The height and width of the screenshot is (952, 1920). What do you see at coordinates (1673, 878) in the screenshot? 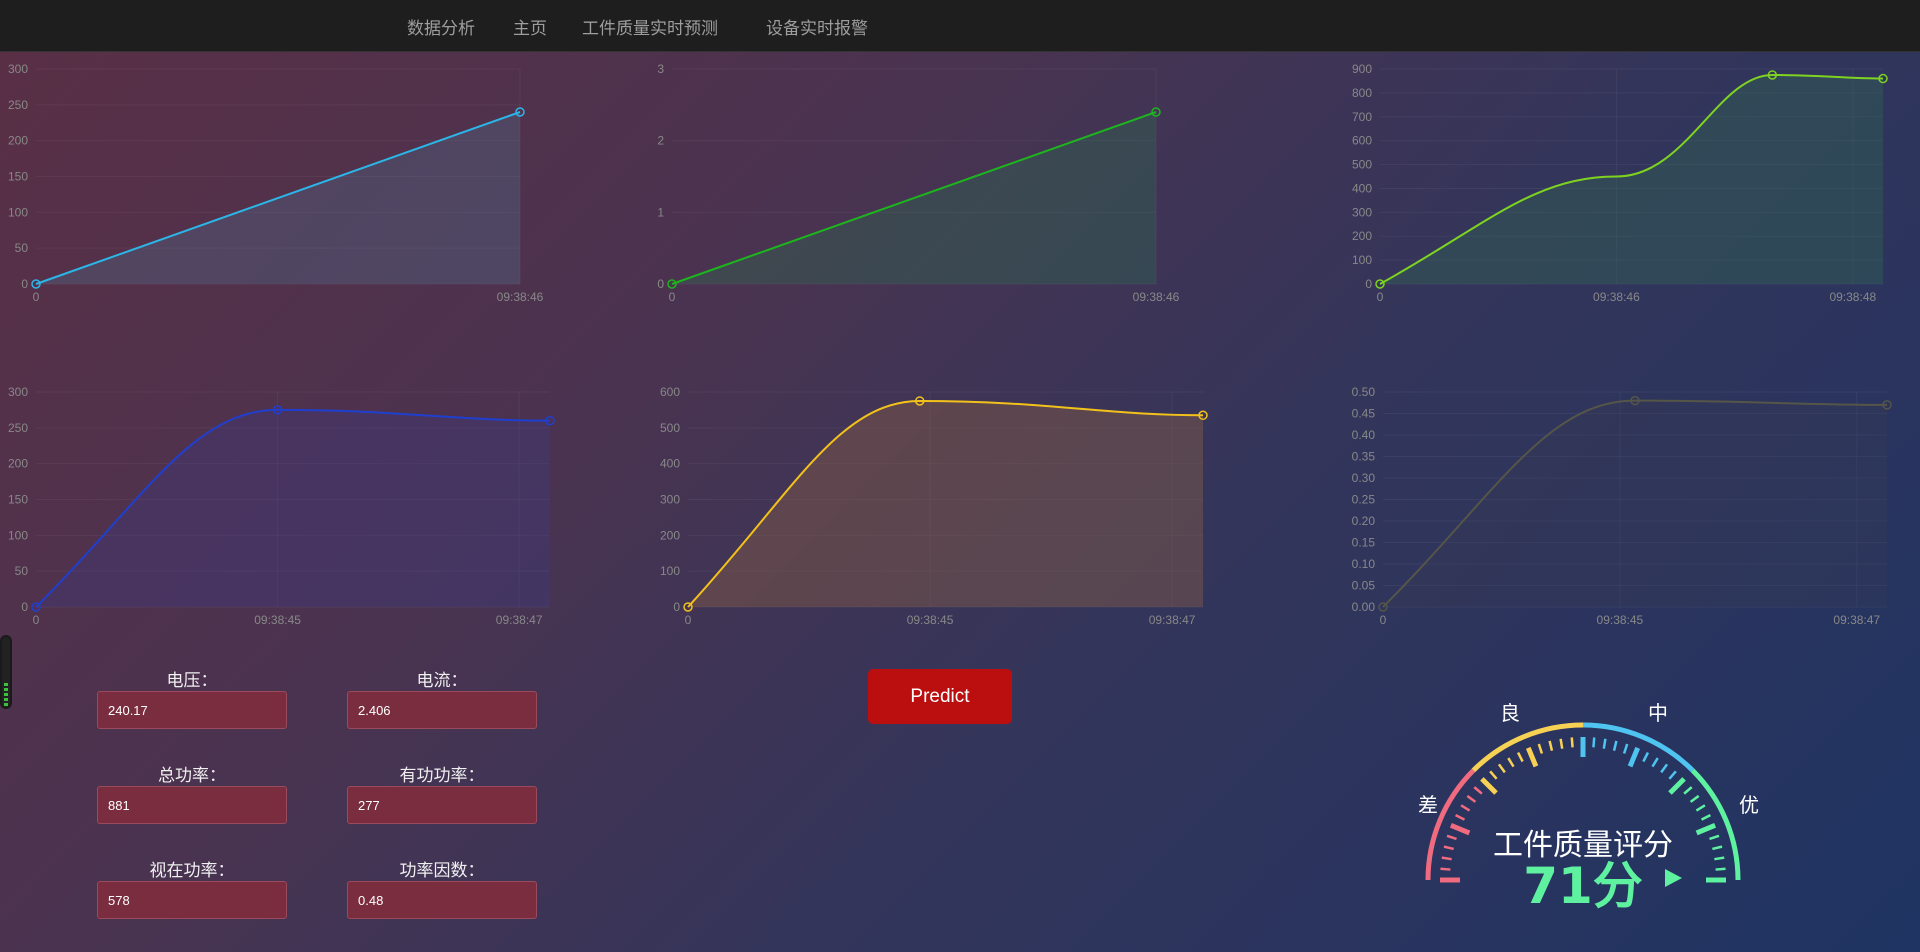
I see `gauge-pointer-icon` at bounding box center [1673, 878].